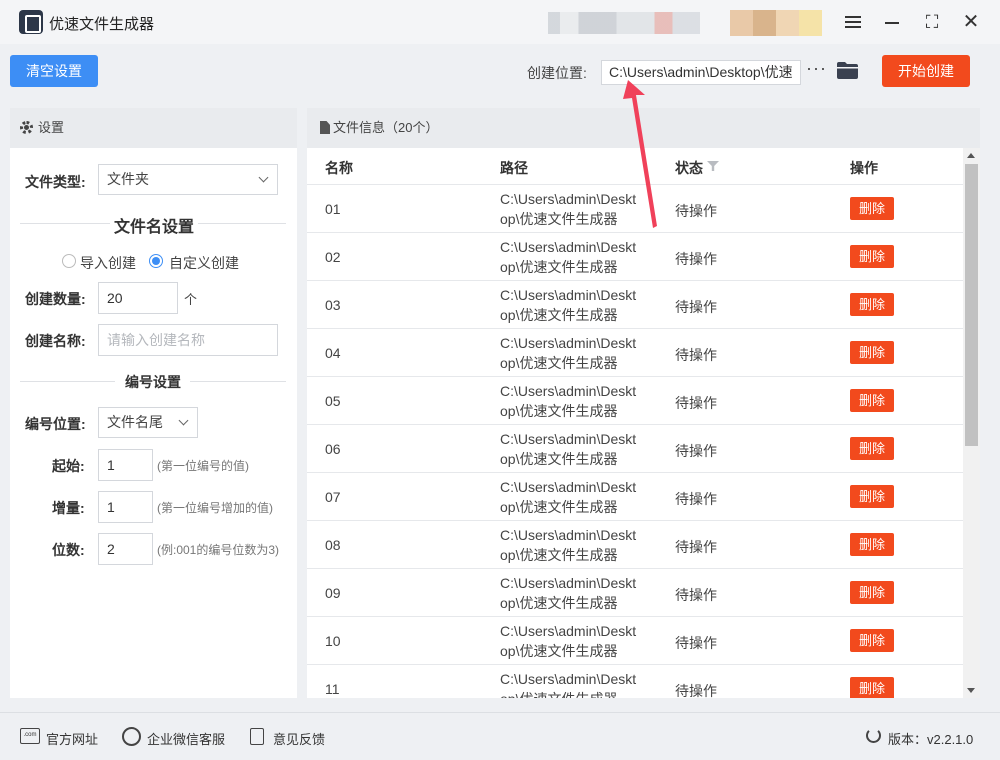 Image resolution: width=1000 pixels, height=760 pixels. I want to click on table-row: 02 C:\Users\admin\Desktop\优速文件生成器 待操作 删除, so click(635, 257).